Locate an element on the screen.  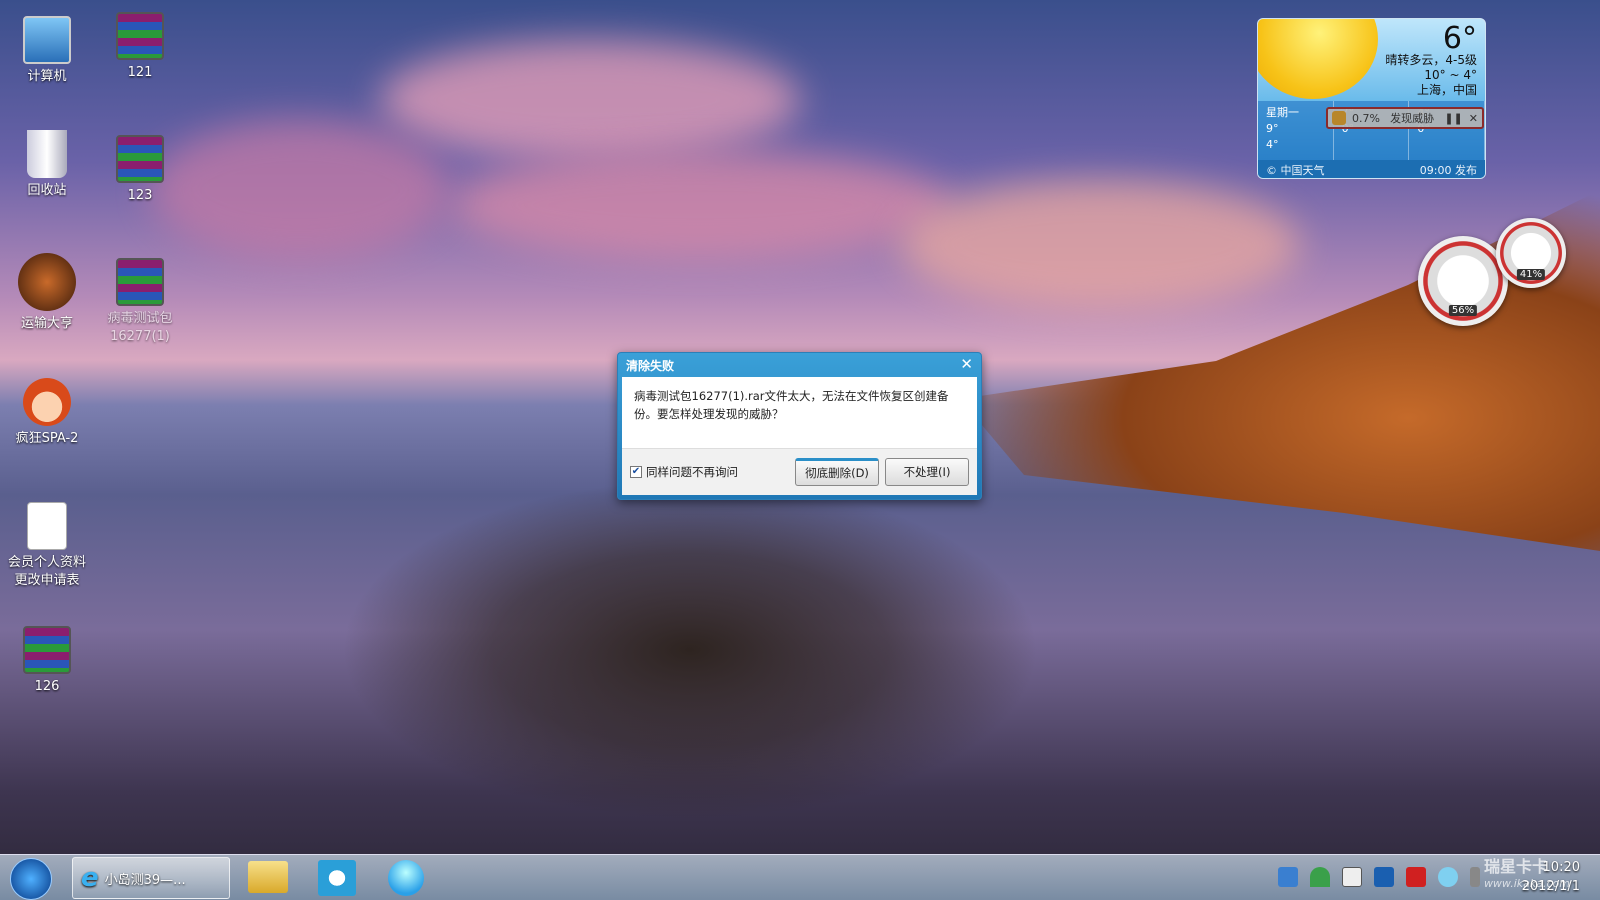
desktop-icon-transport-tycoon: 运输大亨 is located at coordinates (47, 293).